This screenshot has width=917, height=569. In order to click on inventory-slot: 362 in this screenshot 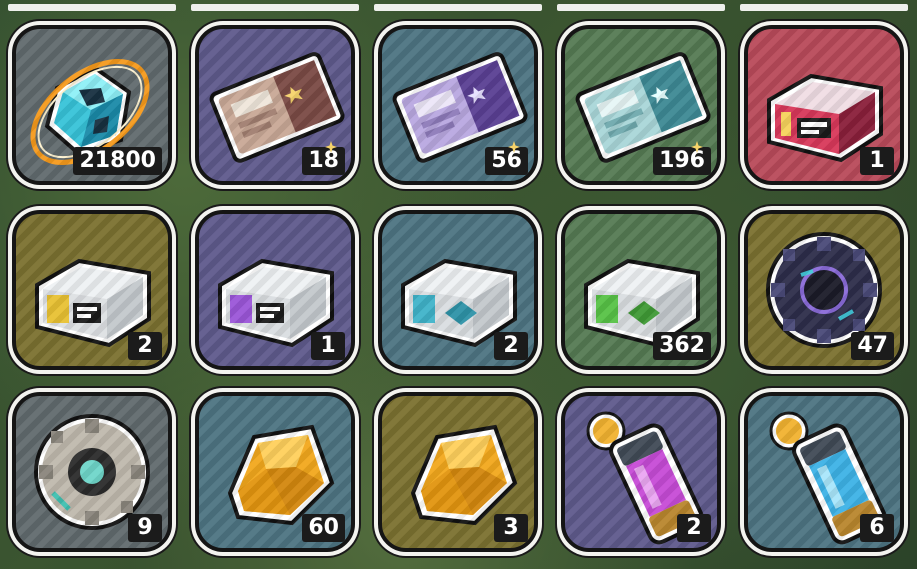, I will do `click(641, 290)`.